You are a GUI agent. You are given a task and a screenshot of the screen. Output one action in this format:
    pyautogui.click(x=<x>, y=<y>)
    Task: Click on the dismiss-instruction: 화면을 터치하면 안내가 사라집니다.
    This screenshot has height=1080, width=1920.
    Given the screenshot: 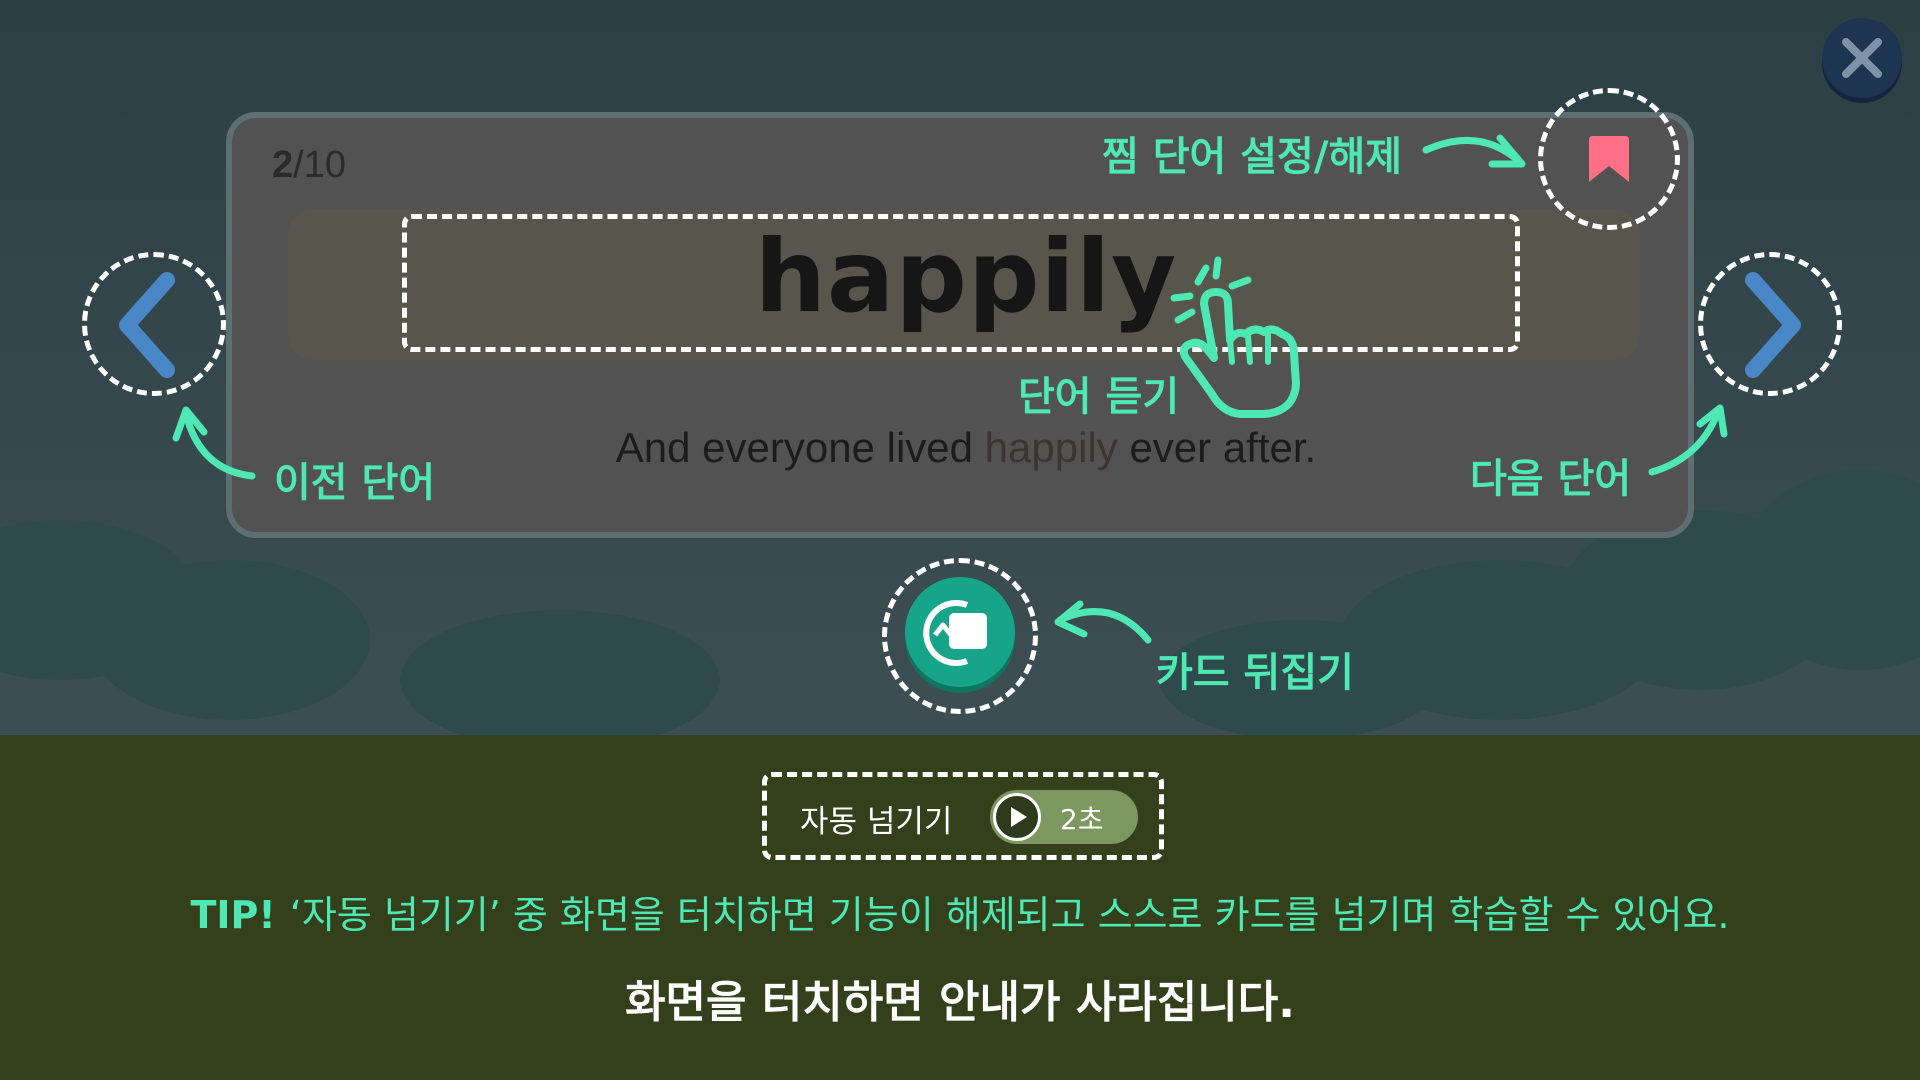 What is the action you would take?
    pyautogui.click(x=960, y=998)
    